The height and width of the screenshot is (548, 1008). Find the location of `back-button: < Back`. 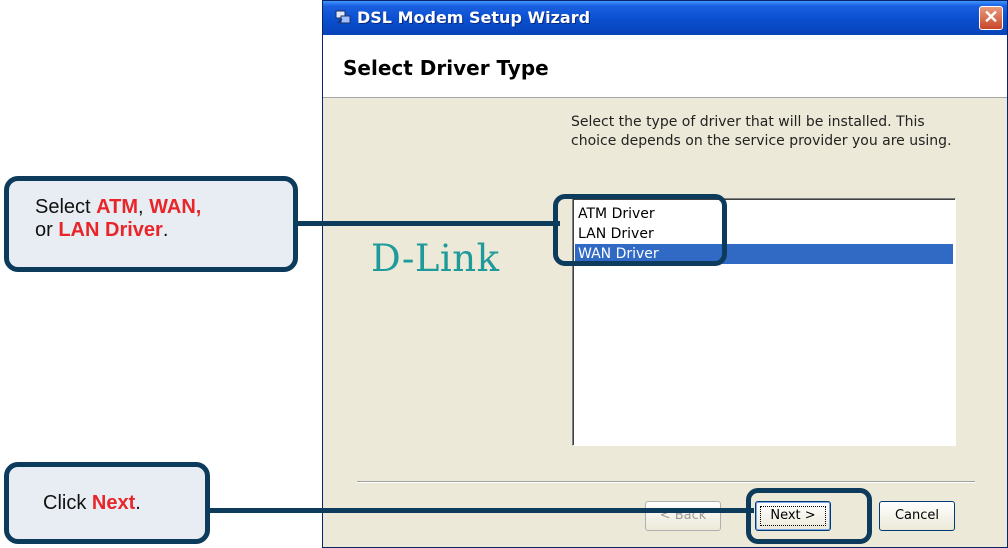

back-button: < Back is located at coordinates (683, 516).